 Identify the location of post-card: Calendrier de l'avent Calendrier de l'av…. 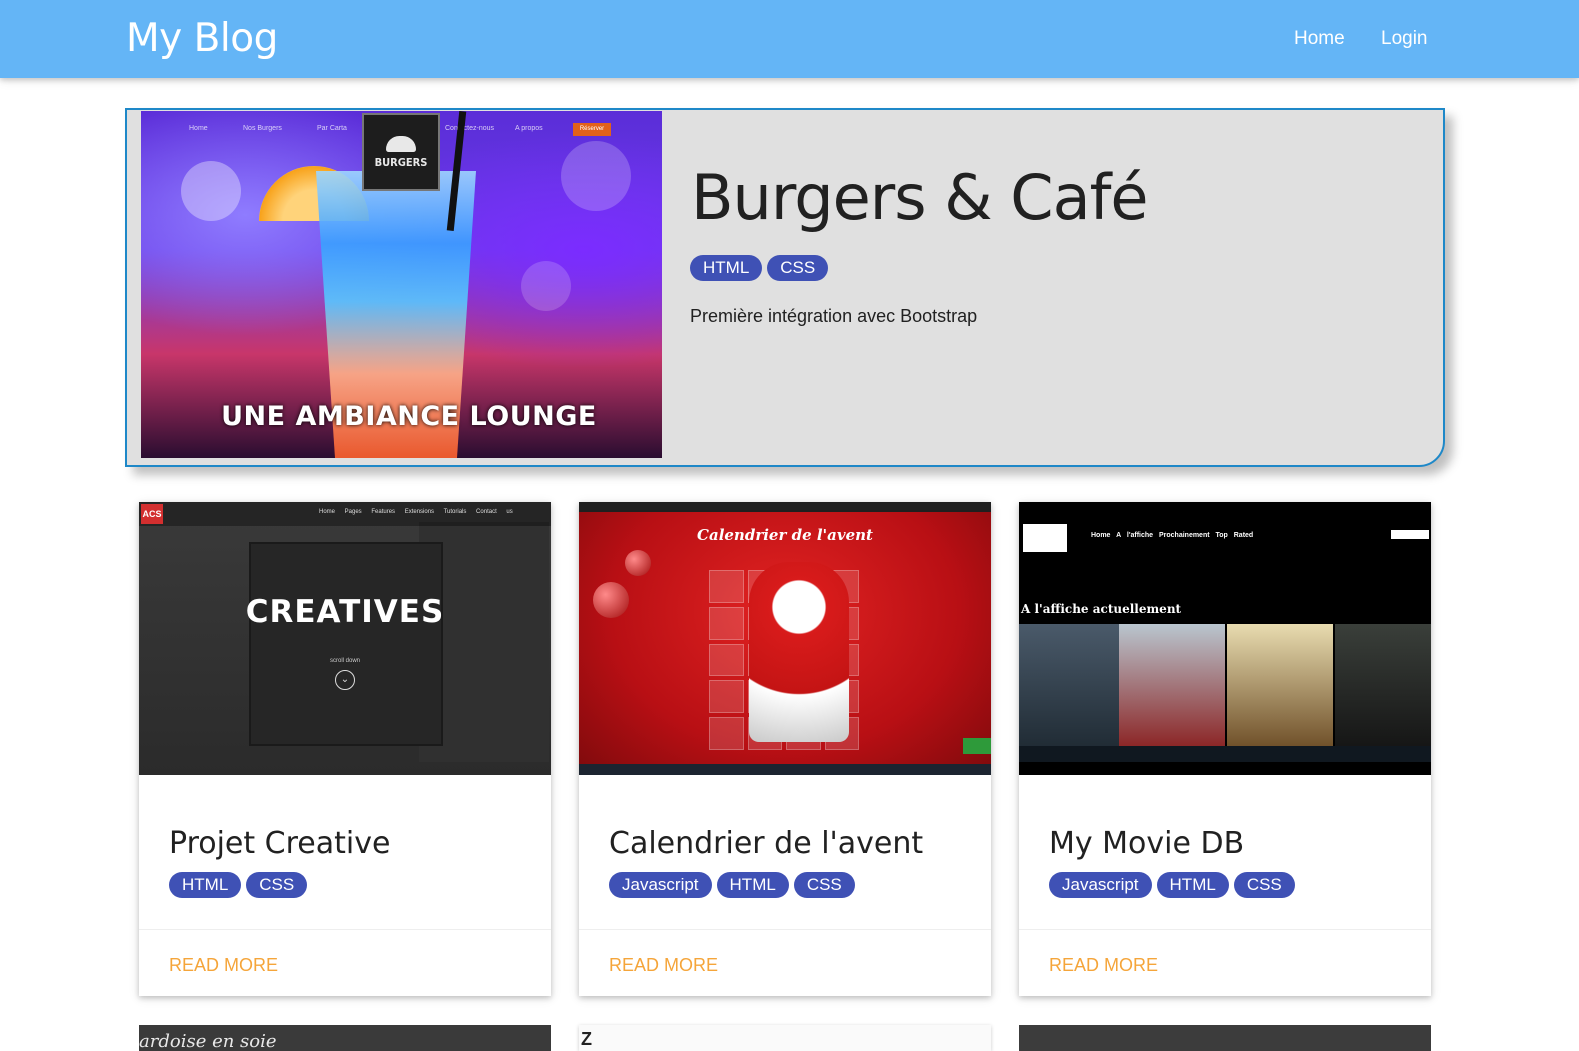
(785, 749).